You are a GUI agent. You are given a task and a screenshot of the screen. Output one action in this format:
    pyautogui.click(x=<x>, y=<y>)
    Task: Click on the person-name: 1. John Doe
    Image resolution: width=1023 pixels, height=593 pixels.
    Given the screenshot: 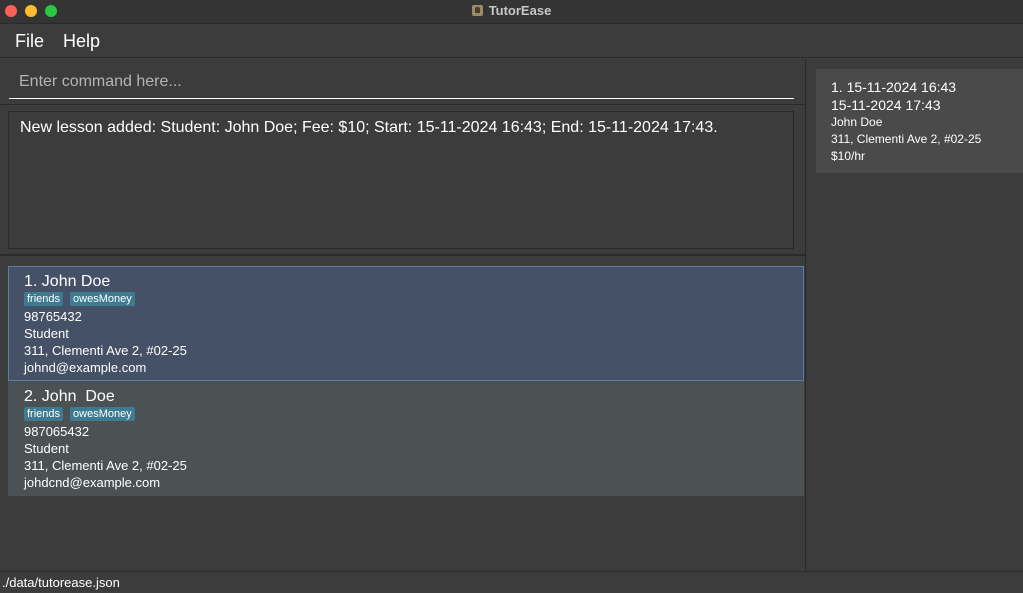 What is the action you would take?
    pyautogui.click(x=67, y=281)
    